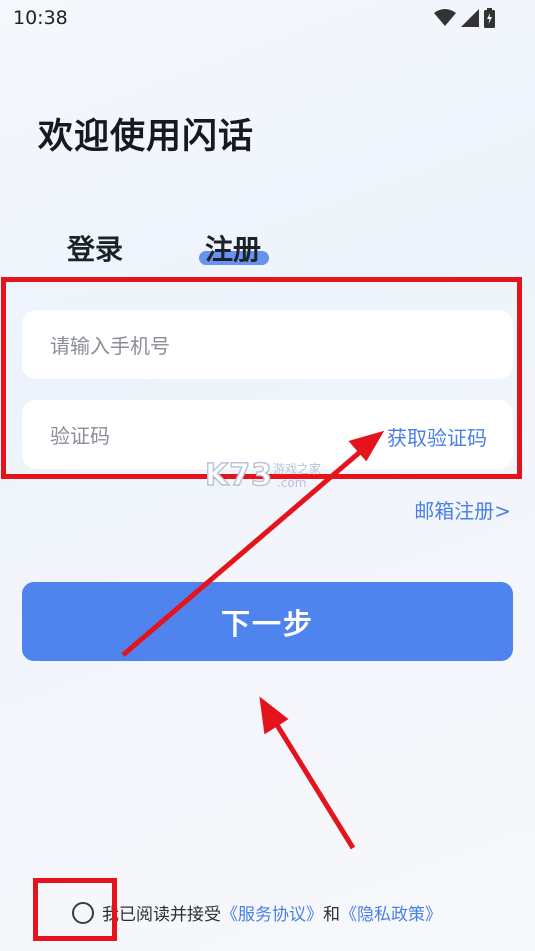  I want to click on tab-register-label: 注册, so click(233, 249).